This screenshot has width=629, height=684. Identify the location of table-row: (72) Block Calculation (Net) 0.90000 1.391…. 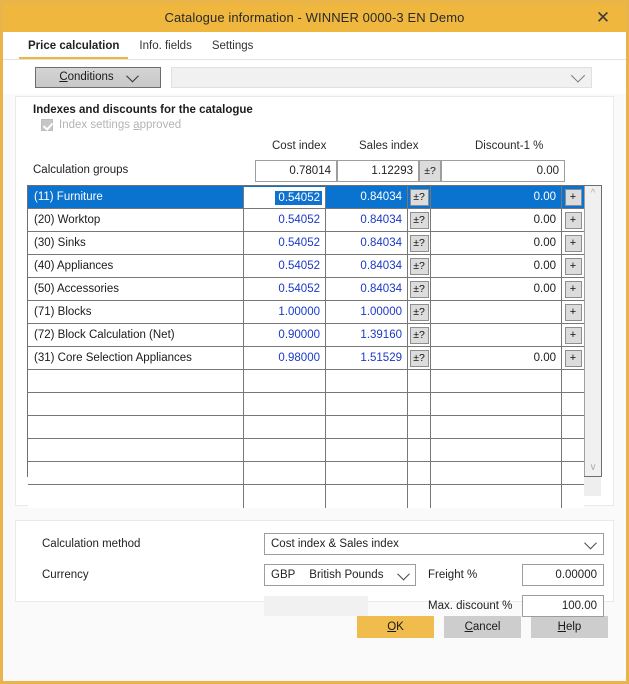
(306, 335).